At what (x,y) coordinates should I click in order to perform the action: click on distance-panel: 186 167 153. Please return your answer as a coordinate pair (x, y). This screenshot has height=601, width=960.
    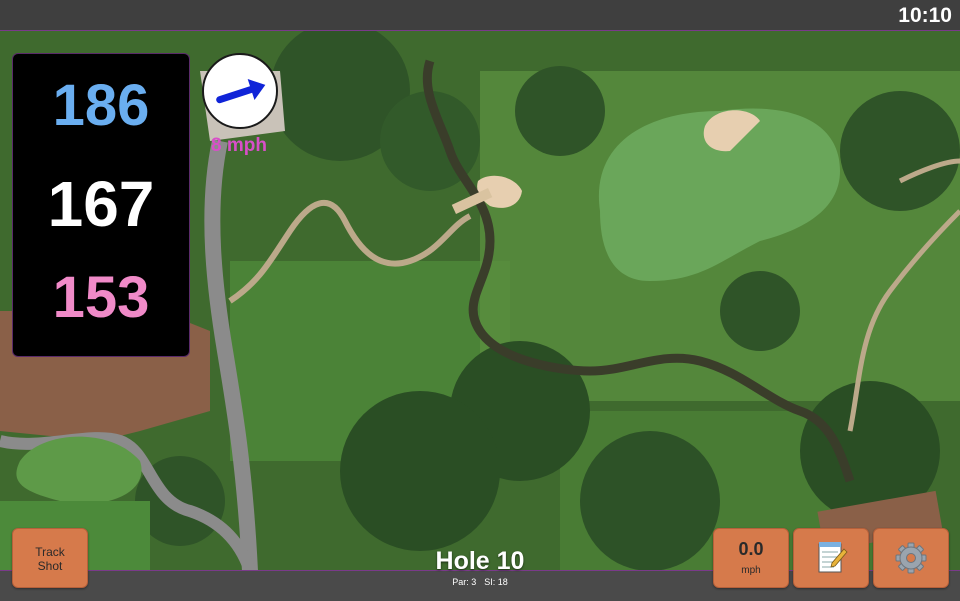
    Looking at the image, I should click on (101, 205).